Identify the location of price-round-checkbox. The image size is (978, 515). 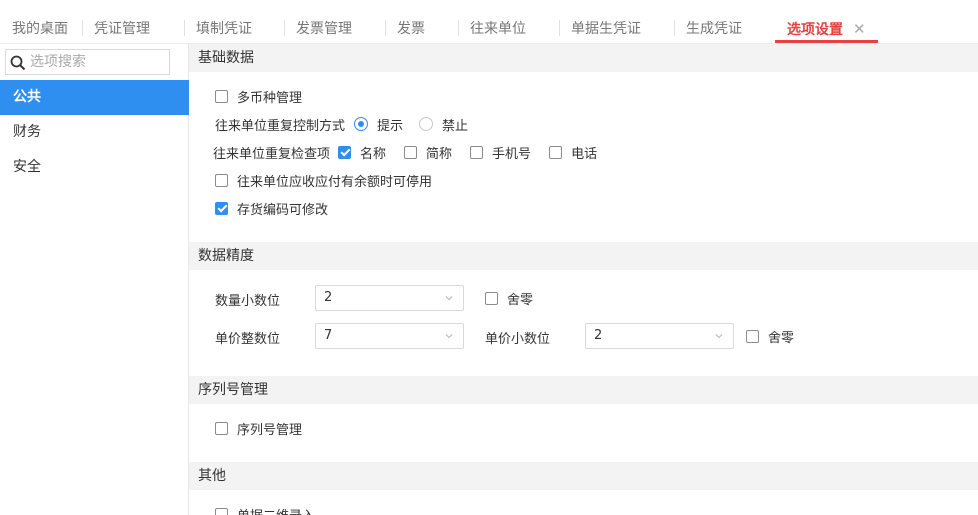
(752, 336).